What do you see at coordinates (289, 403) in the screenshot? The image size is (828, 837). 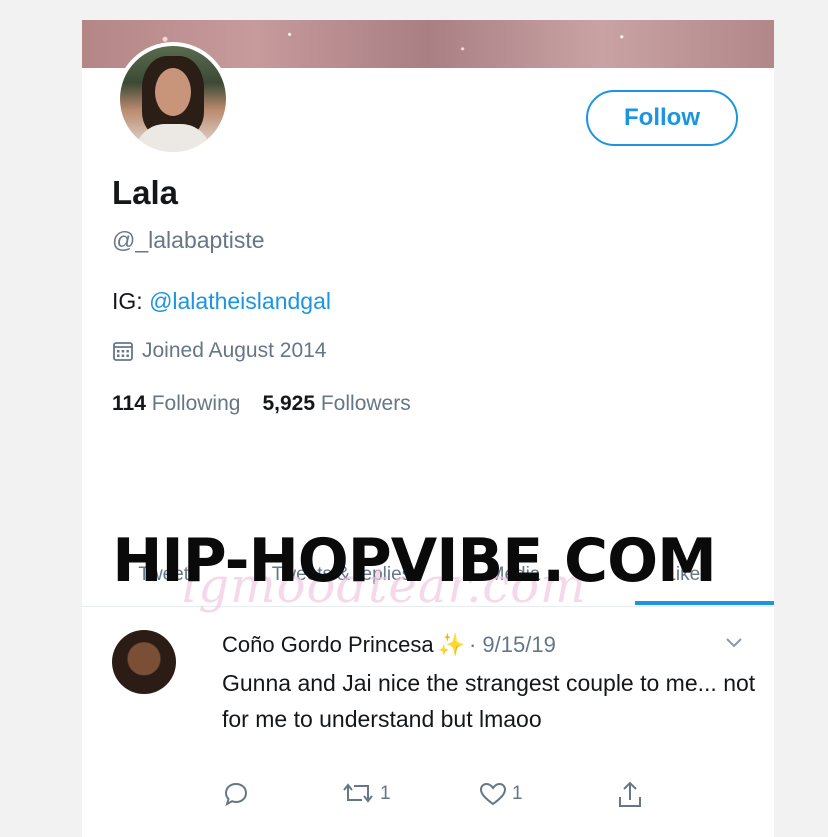 I see `followers-count: 5,925` at bounding box center [289, 403].